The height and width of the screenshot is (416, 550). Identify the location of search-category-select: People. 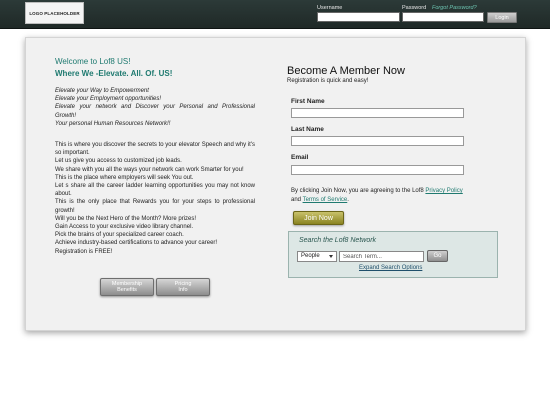
(317, 256).